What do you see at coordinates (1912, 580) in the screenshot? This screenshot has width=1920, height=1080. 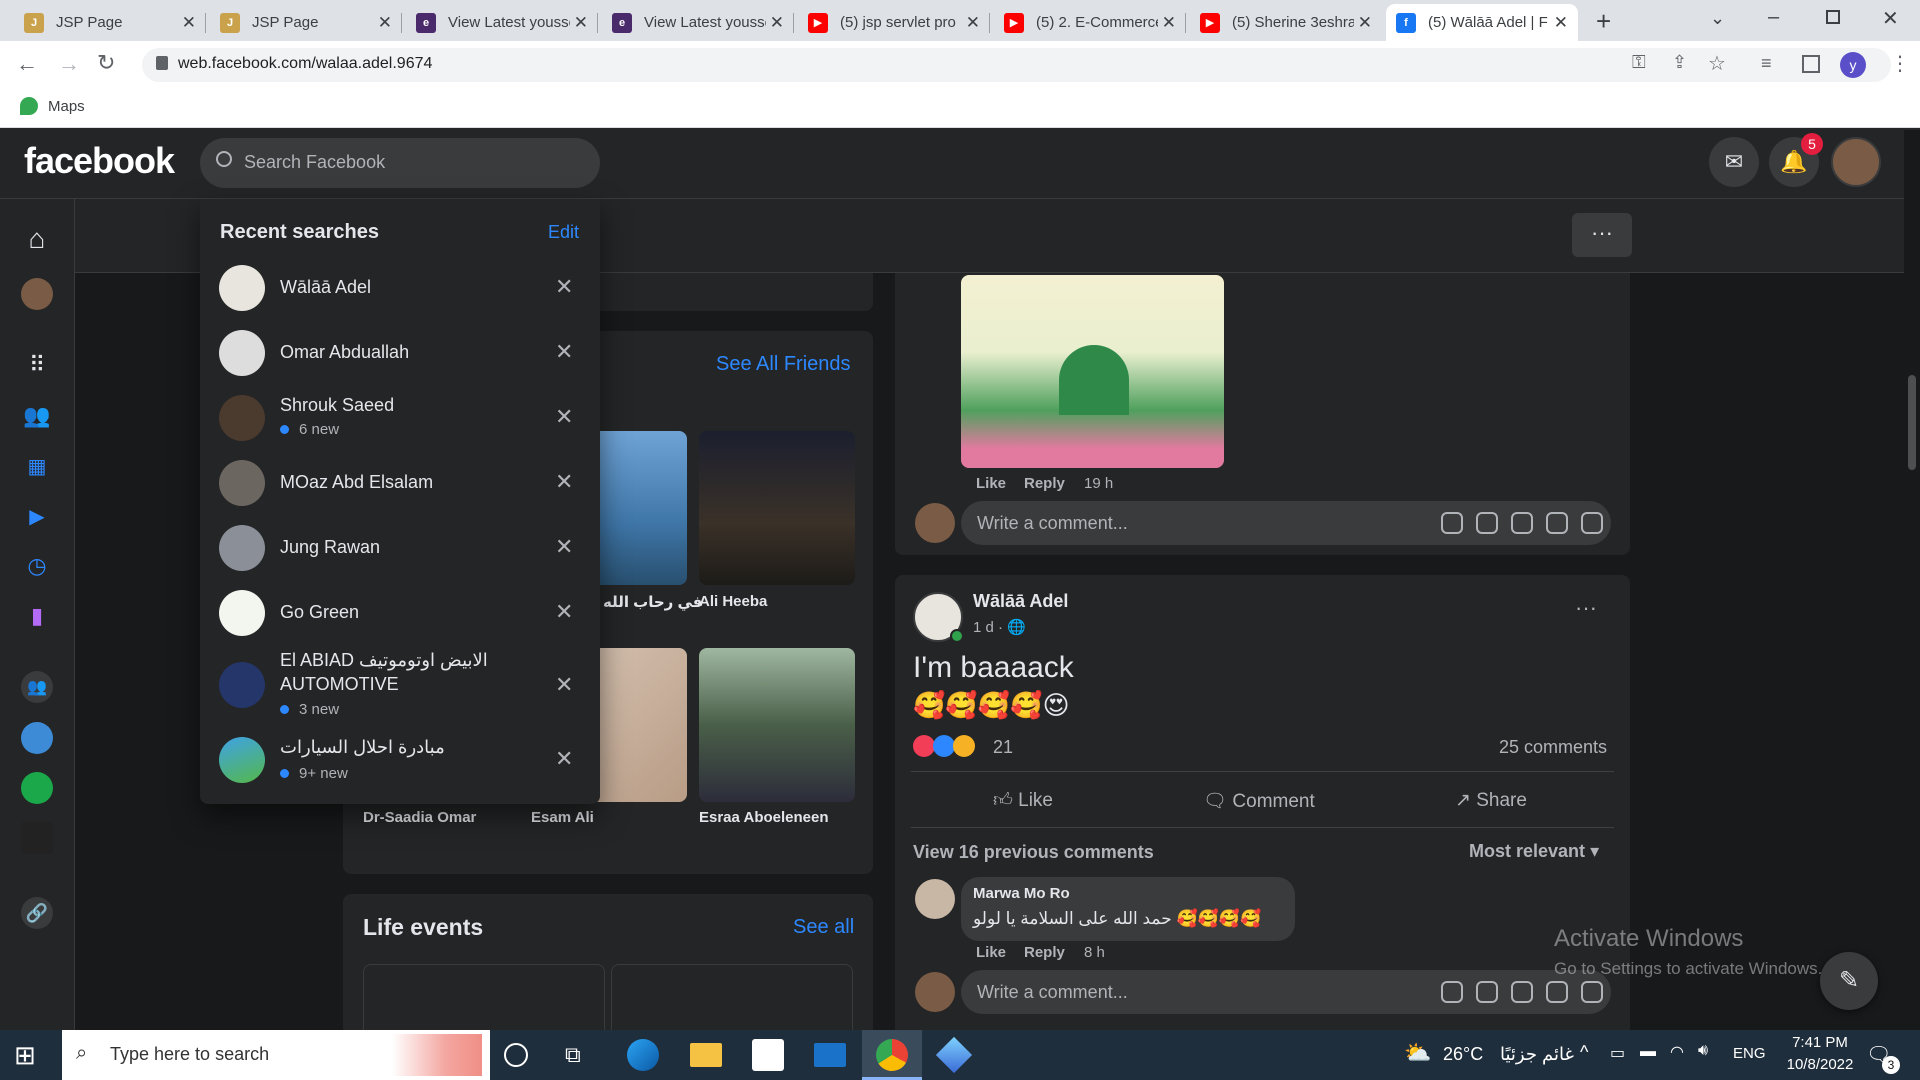 I see `scrollbar` at bounding box center [1912, 580].